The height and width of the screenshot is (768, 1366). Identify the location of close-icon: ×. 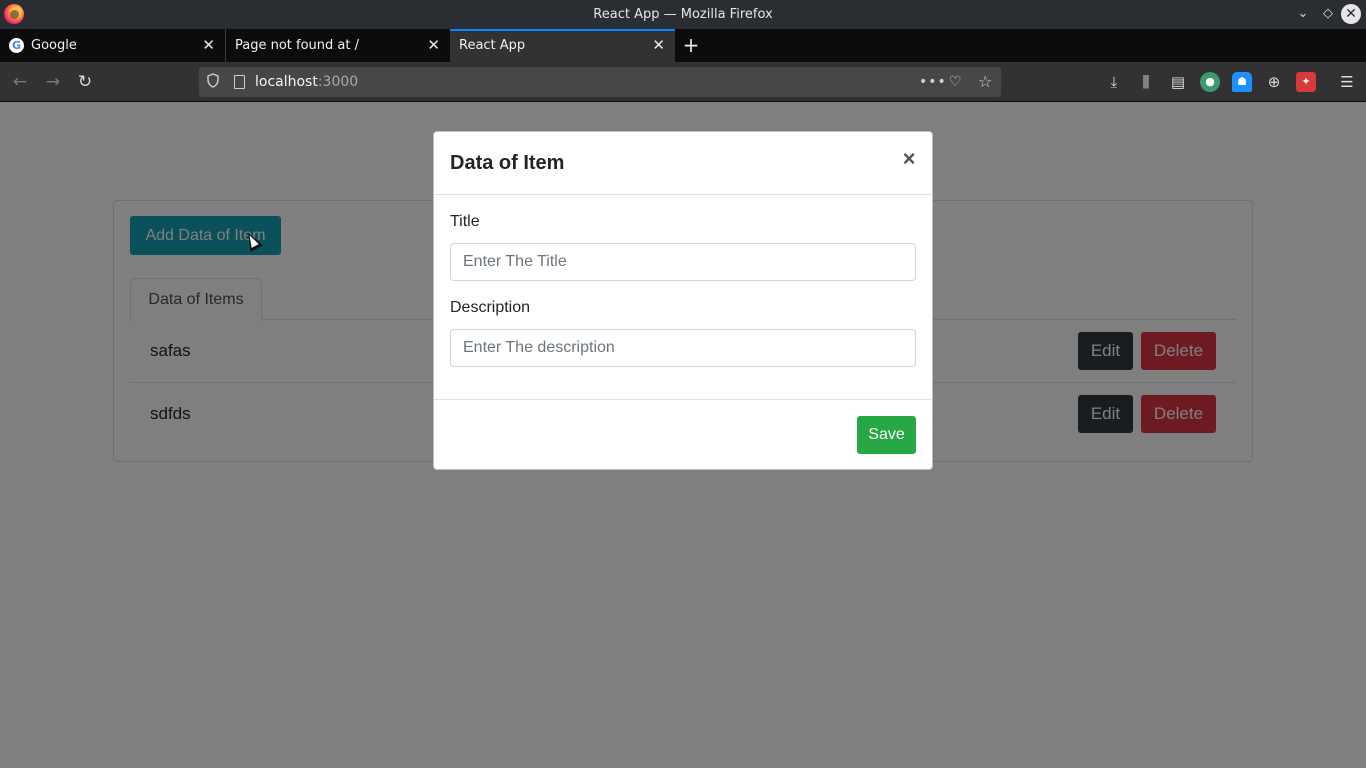
(909, 159).